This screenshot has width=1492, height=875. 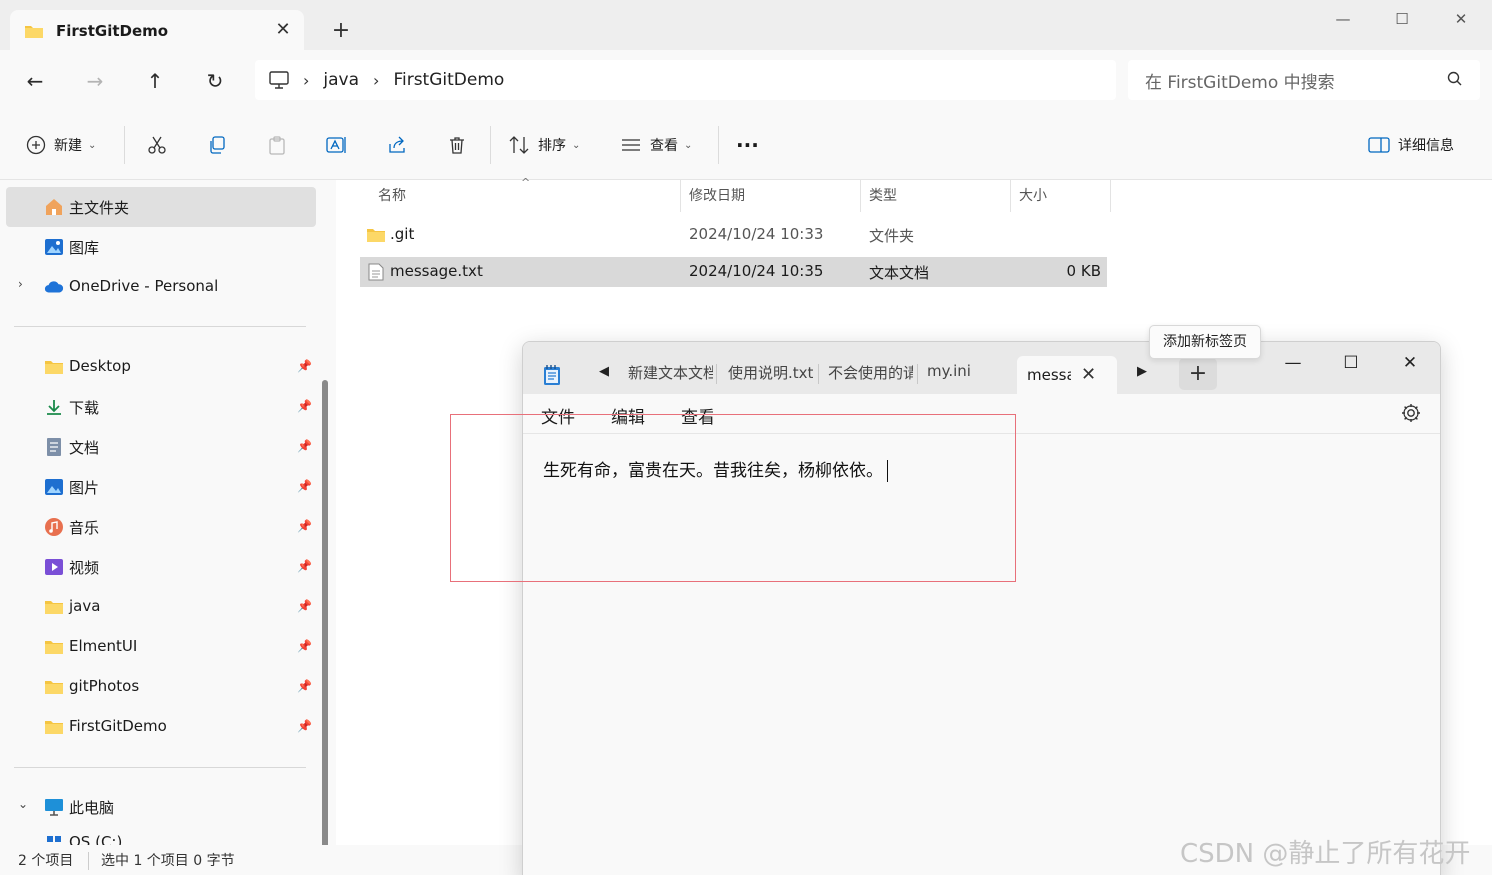 What do you see at coordinates (161, 207) in the screenshot?
I see `sidebar-item-home: 主文件夹` at bounding box center [161, 207].